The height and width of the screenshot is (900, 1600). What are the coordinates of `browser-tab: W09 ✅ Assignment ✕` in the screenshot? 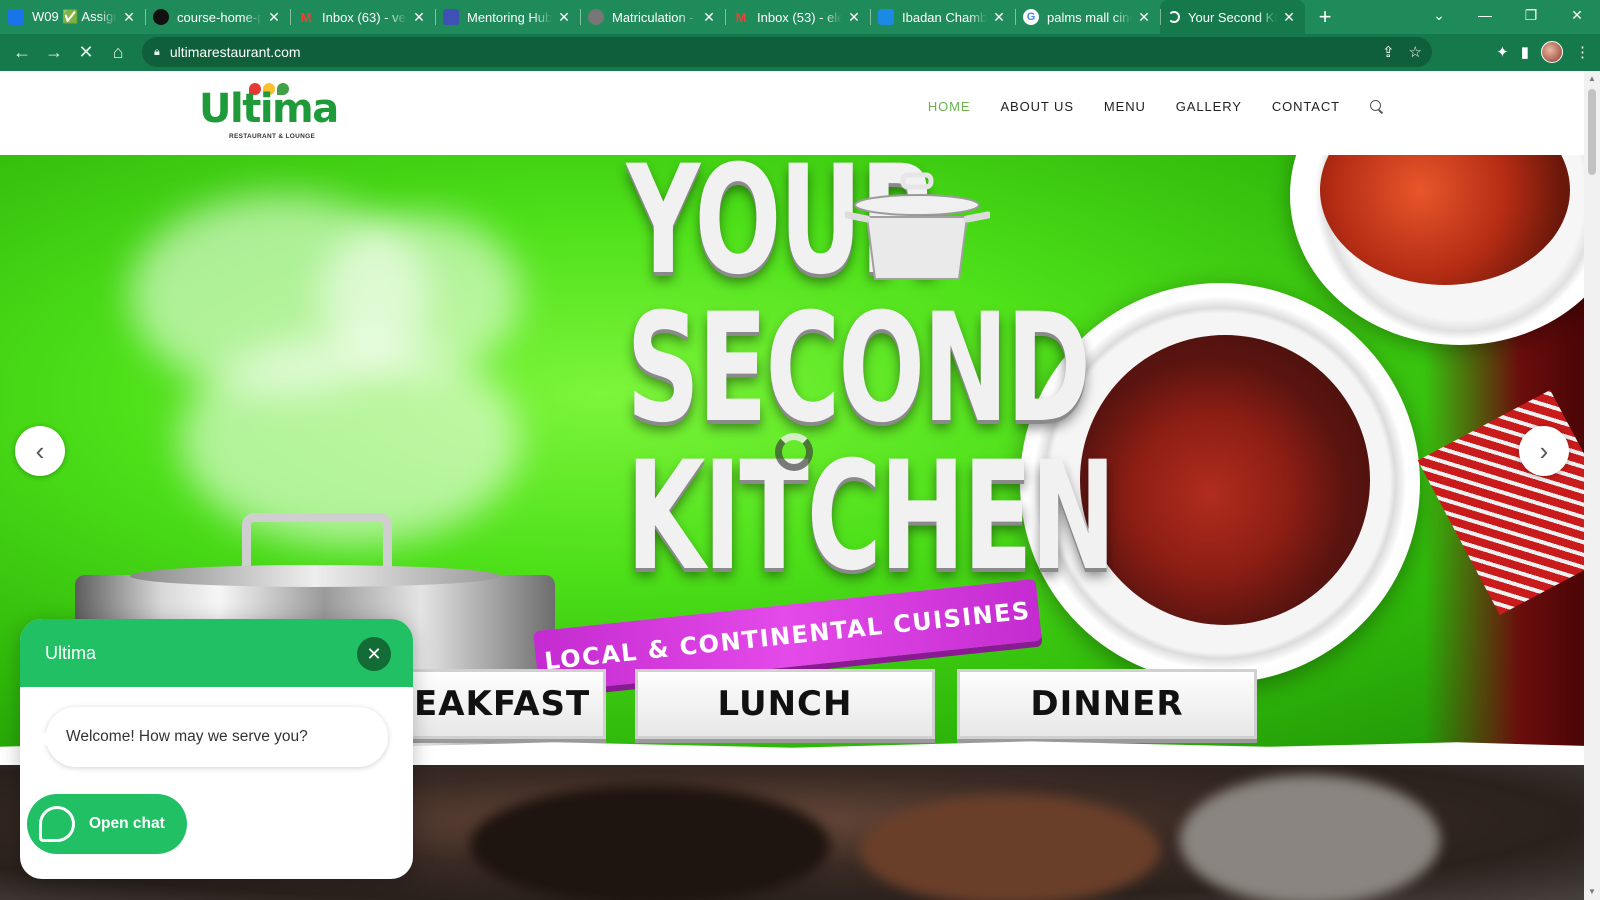 It's located at (72, 17).